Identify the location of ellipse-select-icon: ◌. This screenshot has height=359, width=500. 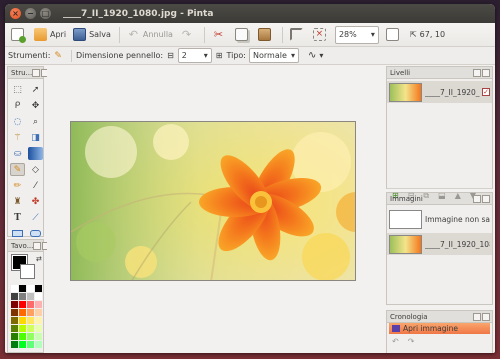
(17, 121).